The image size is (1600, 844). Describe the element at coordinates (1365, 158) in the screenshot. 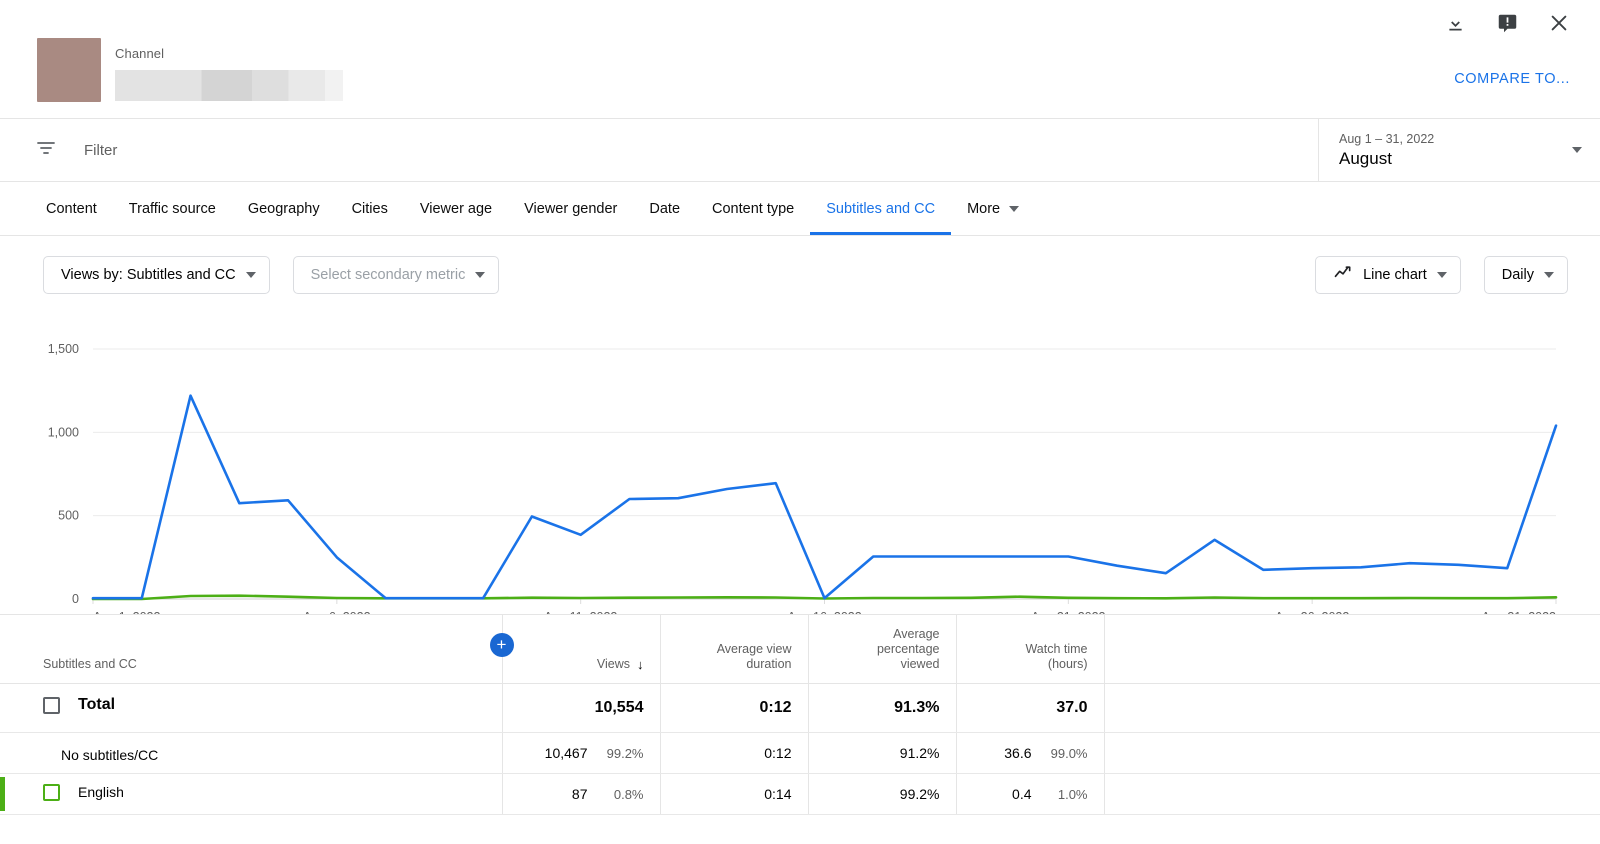

I see `date-range-label: August` at that location.